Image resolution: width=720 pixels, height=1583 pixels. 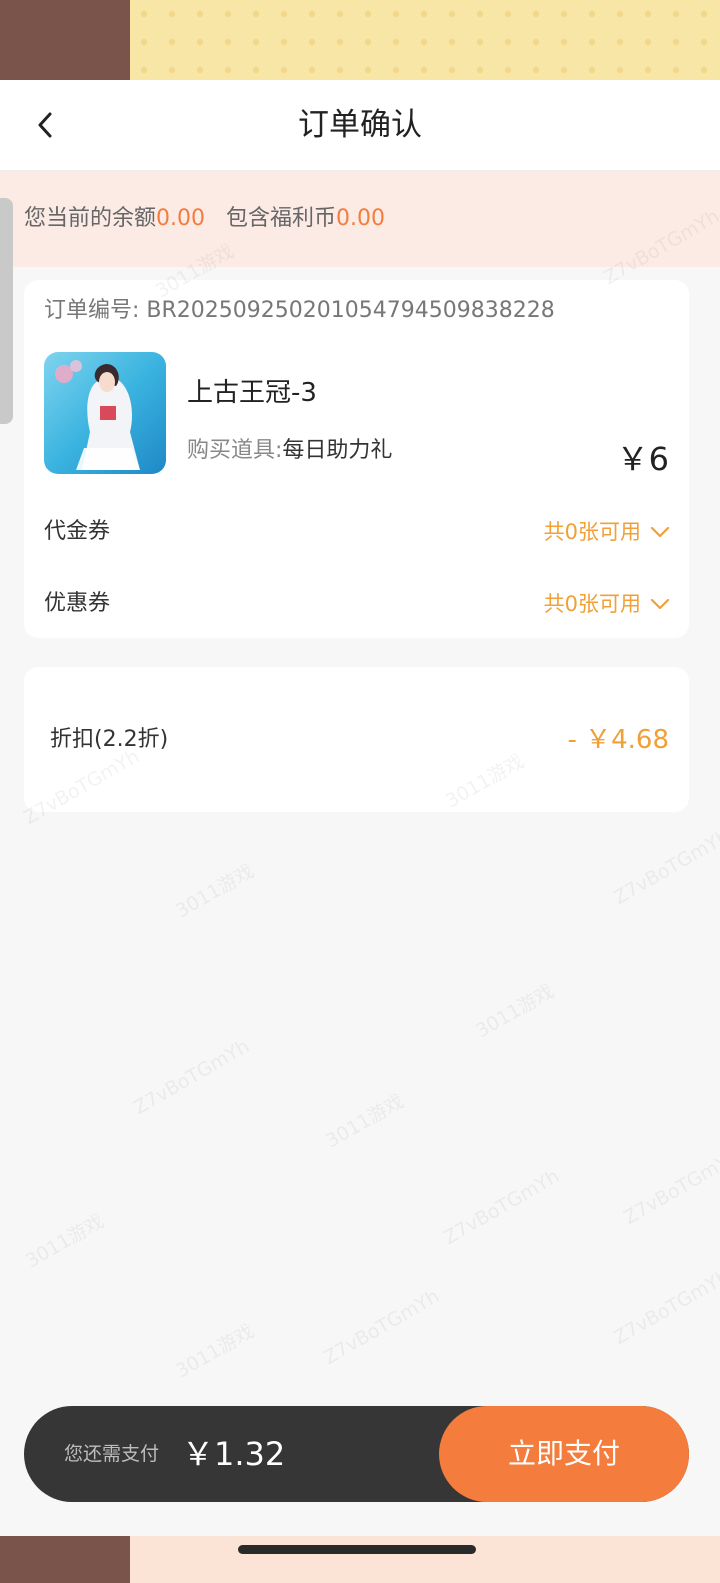 I want to click on coupon-count: 共0张可用, so click(x=592, y=604).